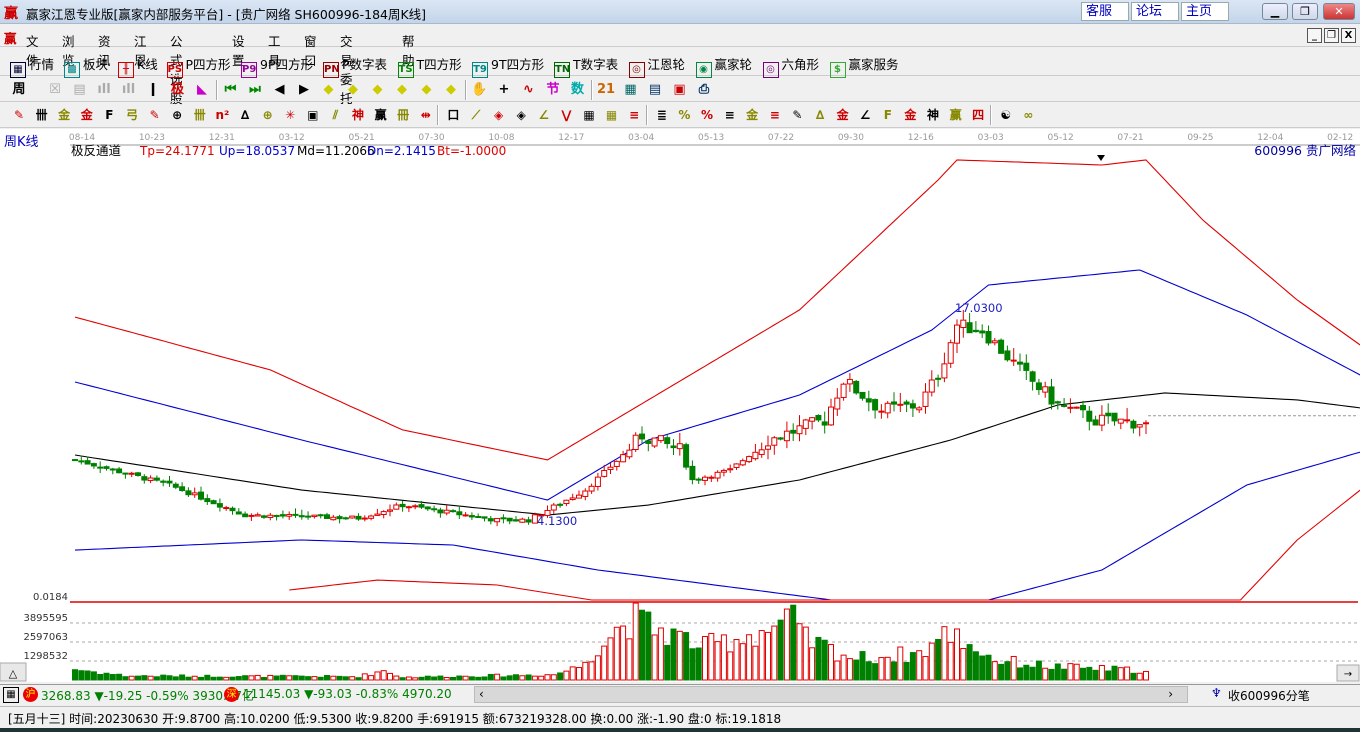 The image size is (1360, 732). Describe the element at coordinates (499, 115) in the screenshot. I see `draw-tool-21-icon: ◈` at that location.